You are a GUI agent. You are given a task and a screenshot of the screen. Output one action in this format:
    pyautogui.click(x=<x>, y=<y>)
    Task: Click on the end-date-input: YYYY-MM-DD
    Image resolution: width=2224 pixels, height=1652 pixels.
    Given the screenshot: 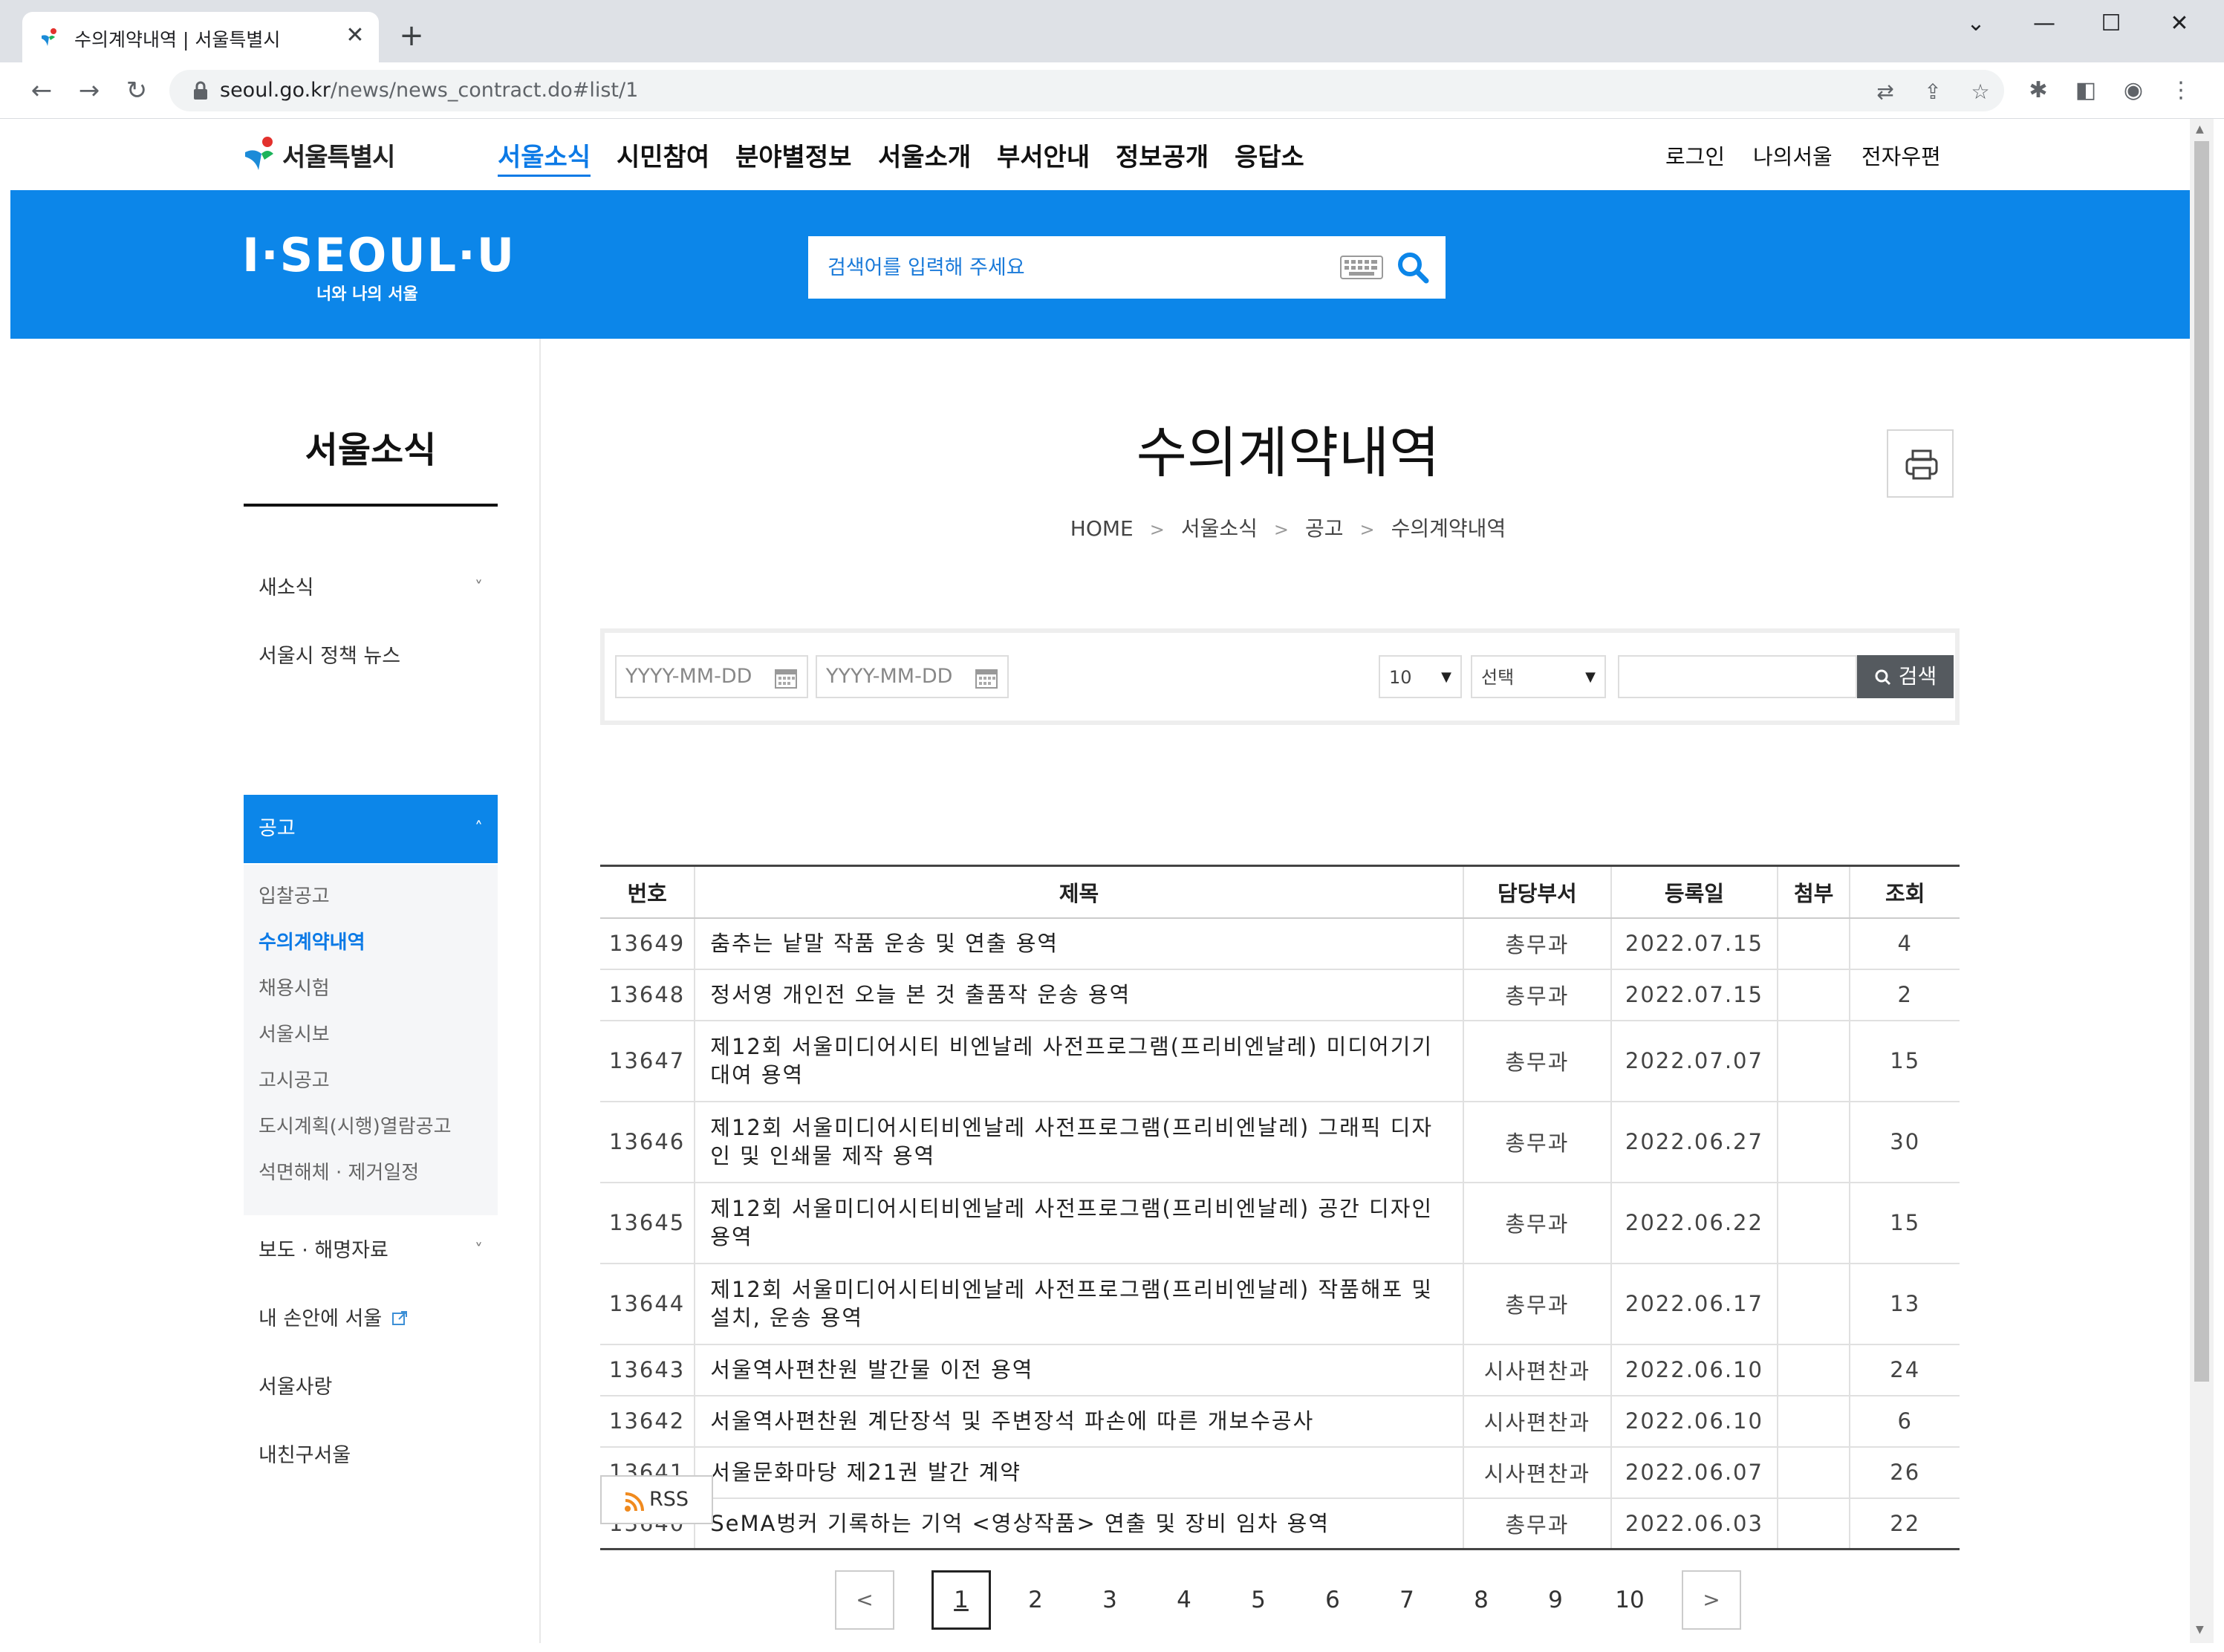 What is the action you would take?
    pyautogui.click(x=912, y=676)
    